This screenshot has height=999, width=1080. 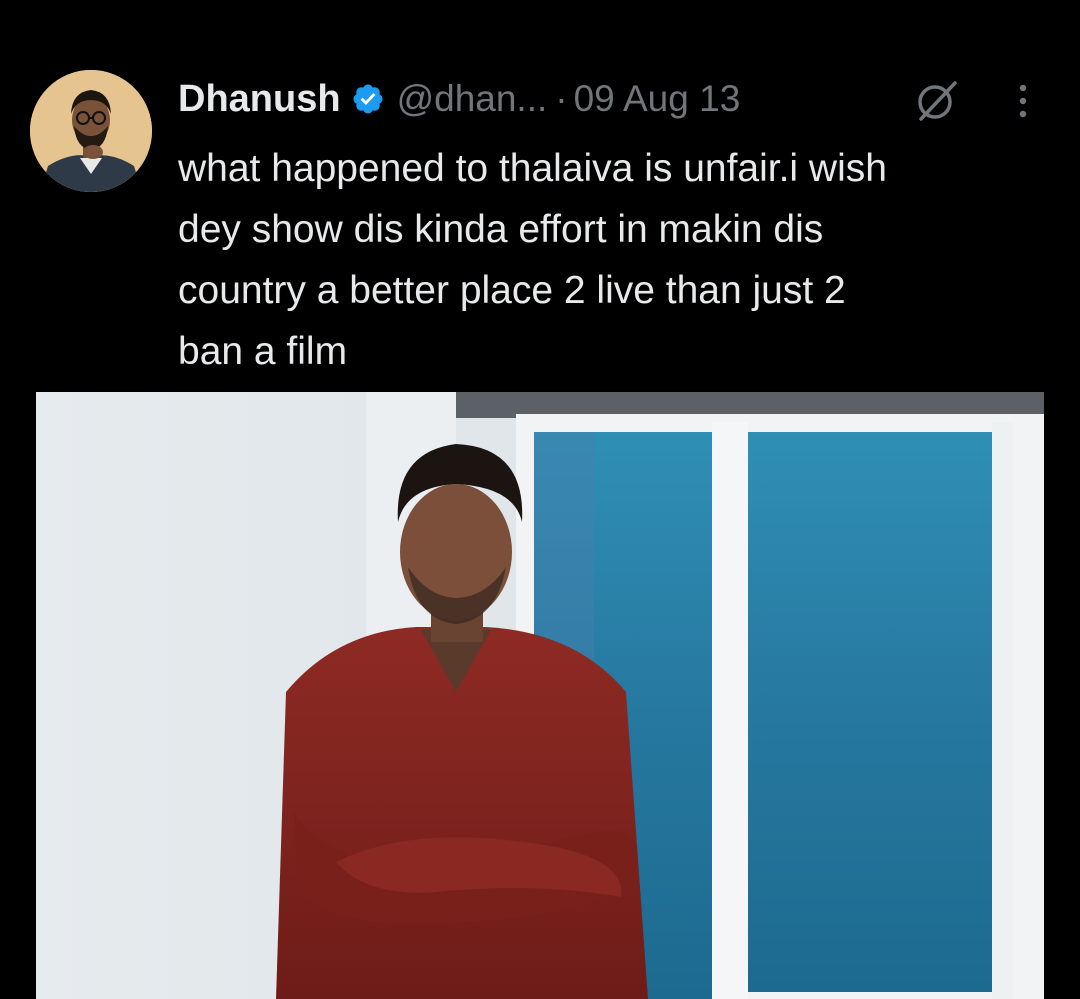 What do you see at coordinates (937, 101) in the screenshot?
I see `grok-icon` at bounding box center [937, 101].